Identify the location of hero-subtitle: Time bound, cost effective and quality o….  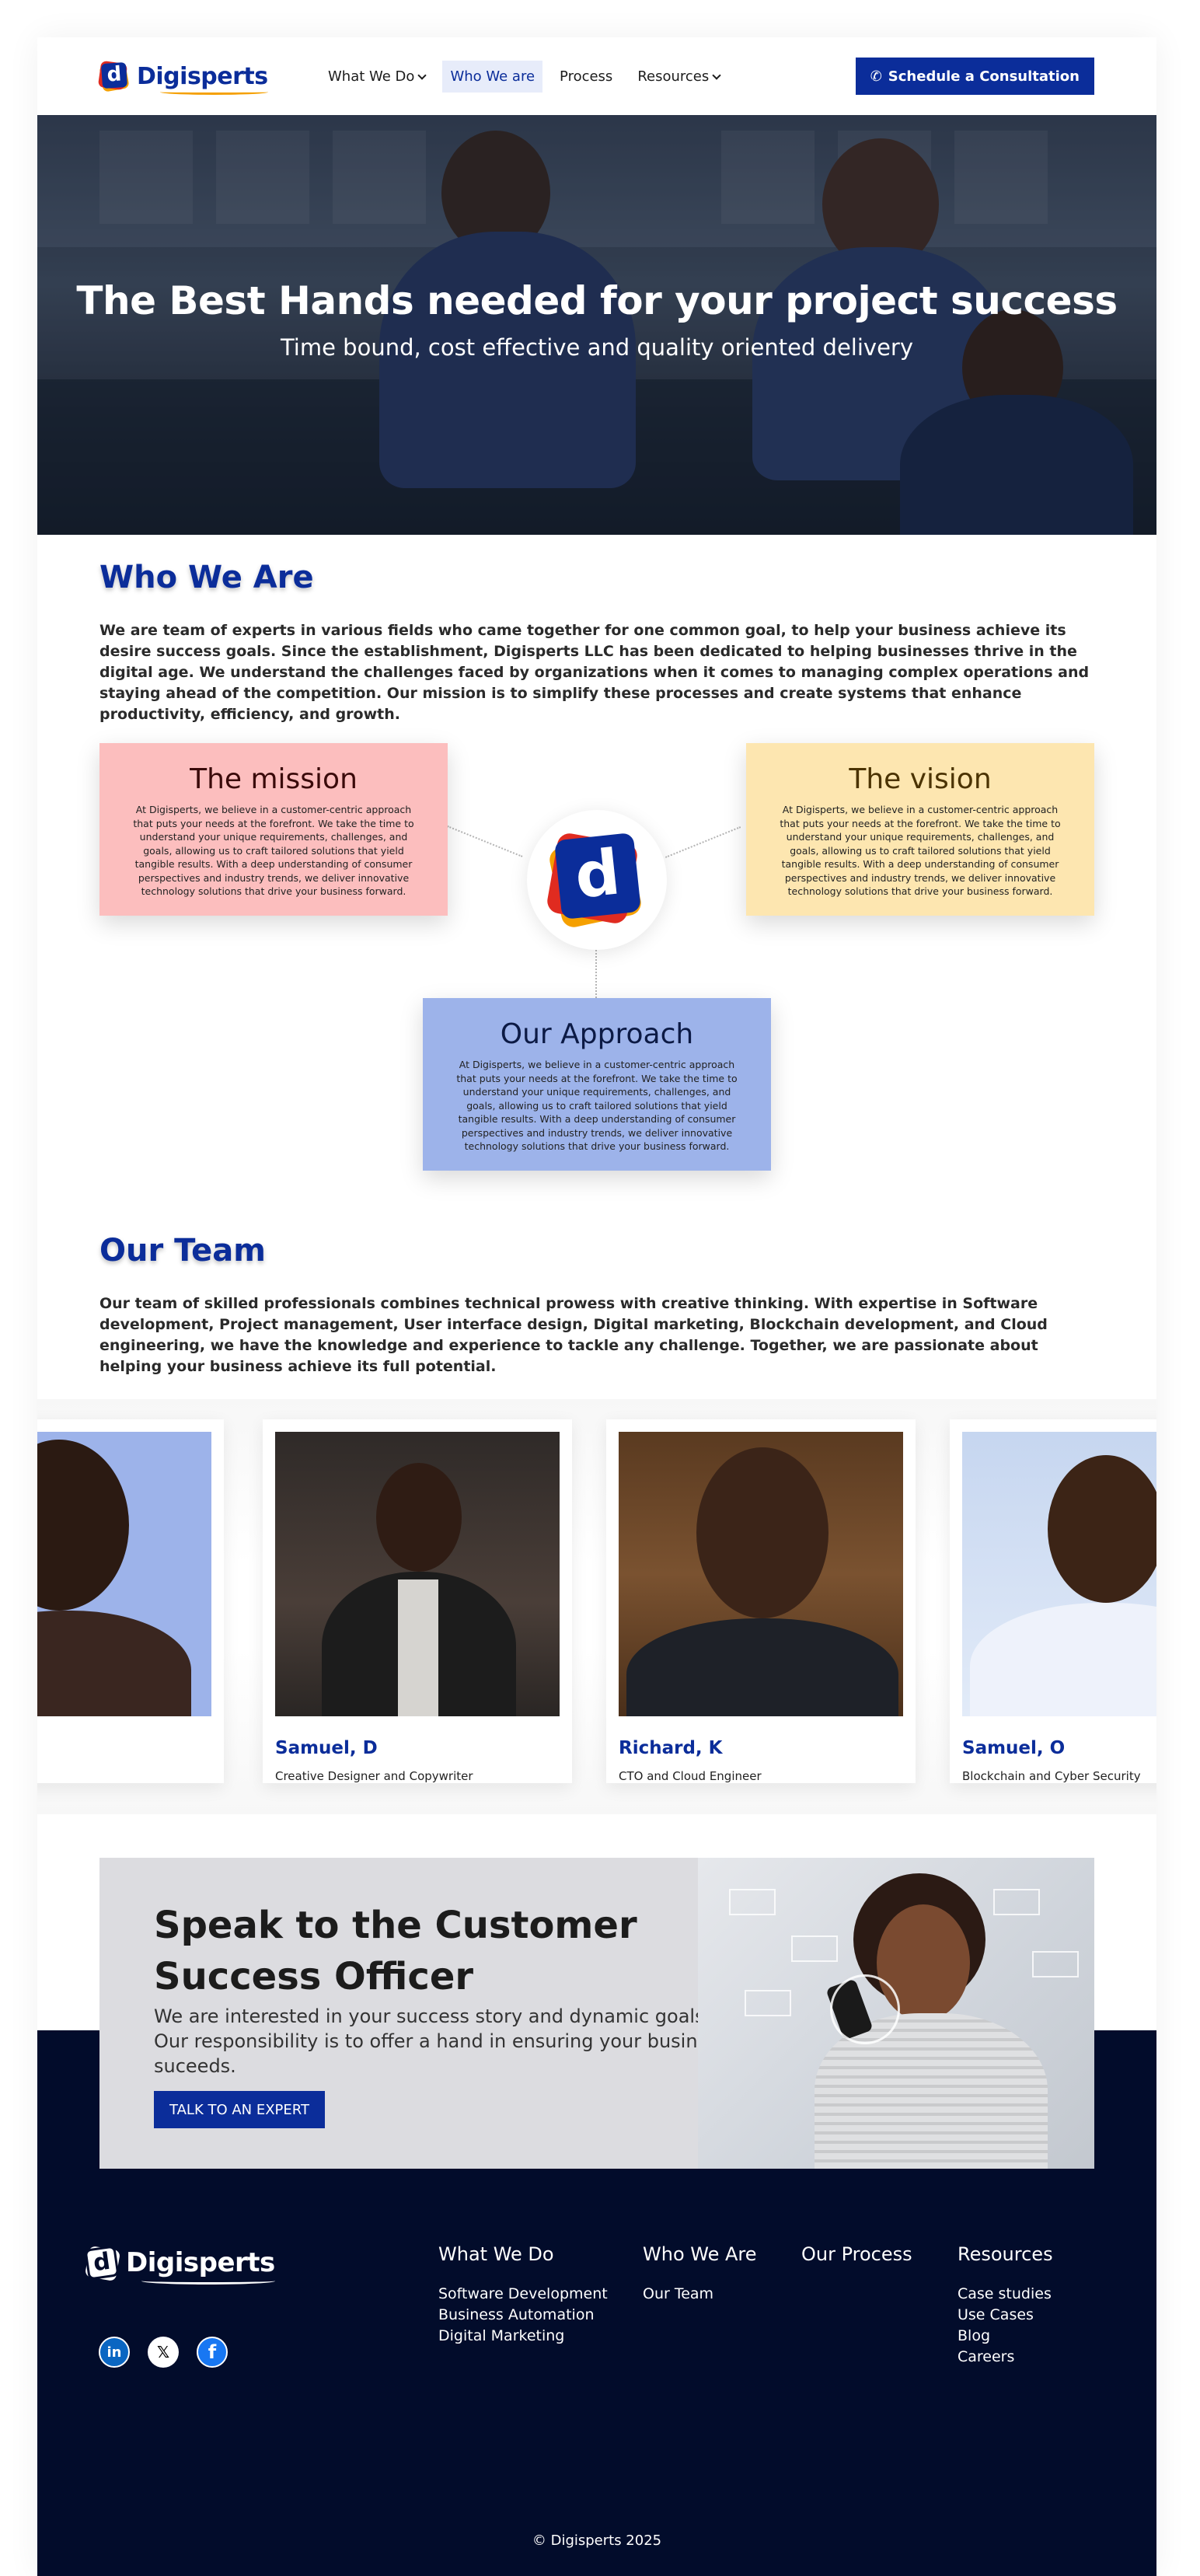
(597, 348).